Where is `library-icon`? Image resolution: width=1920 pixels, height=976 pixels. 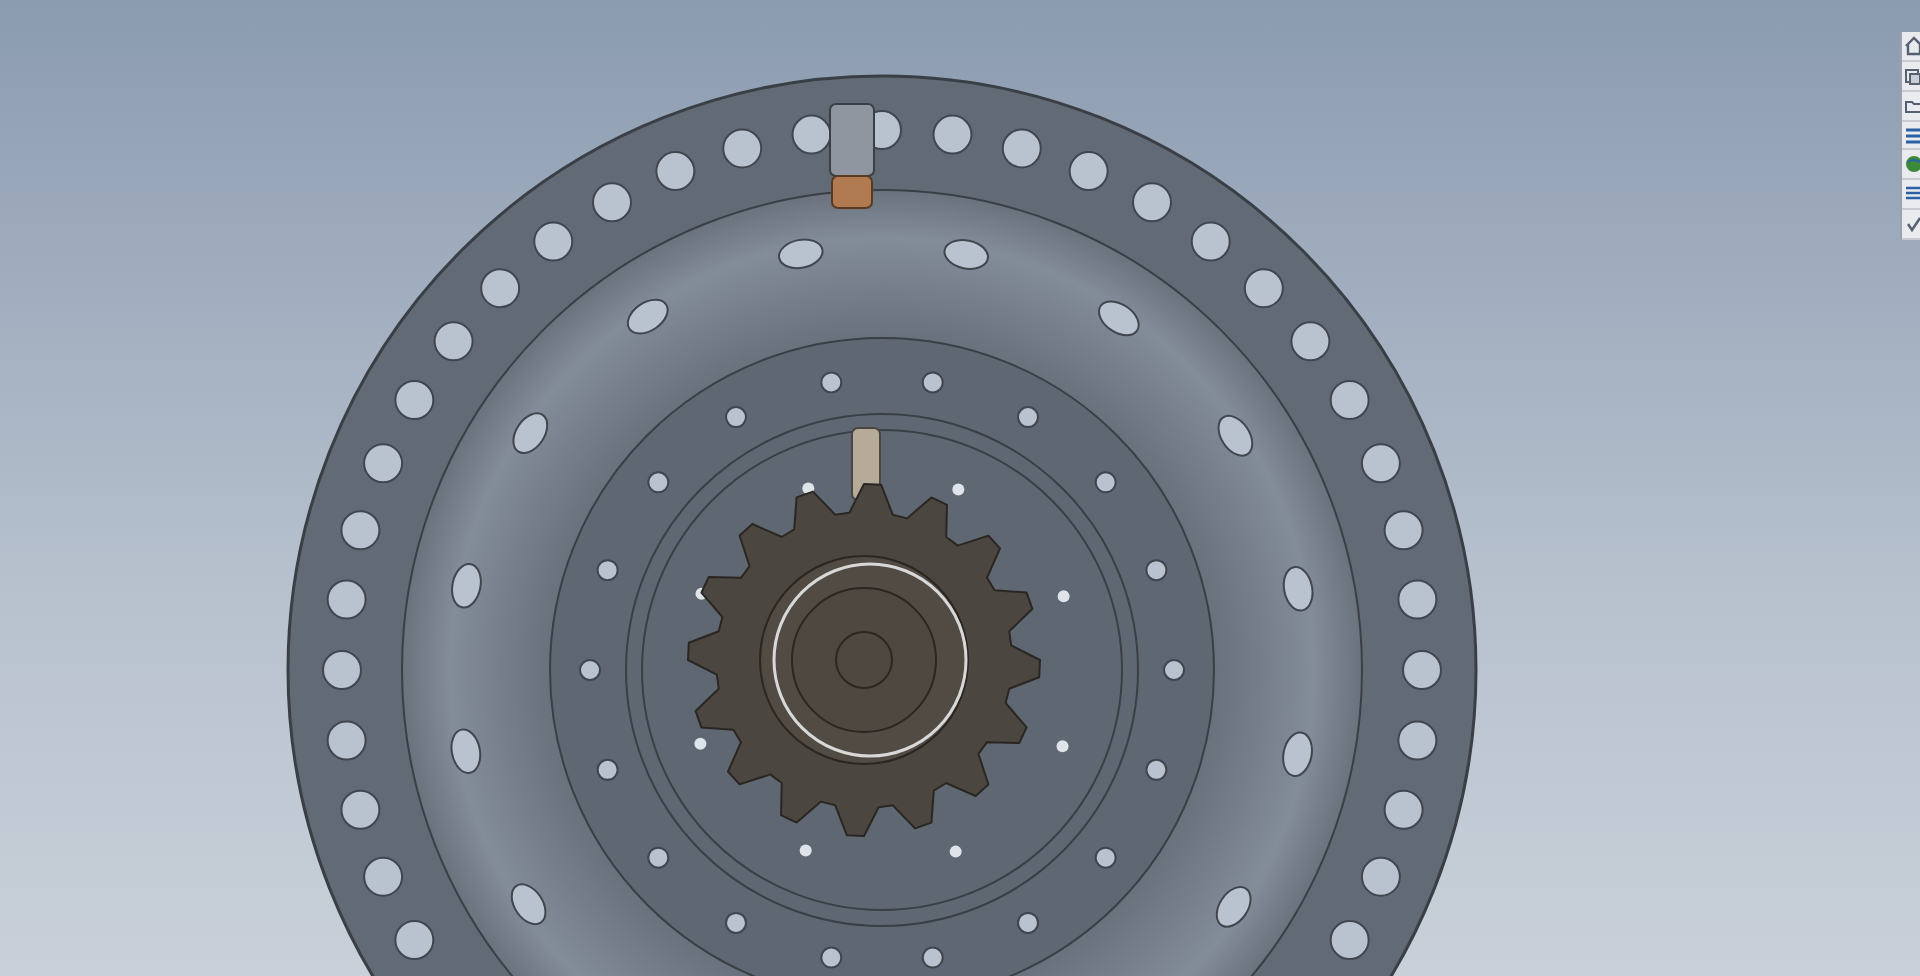
library-icon is located at coordinates (1912, 135).